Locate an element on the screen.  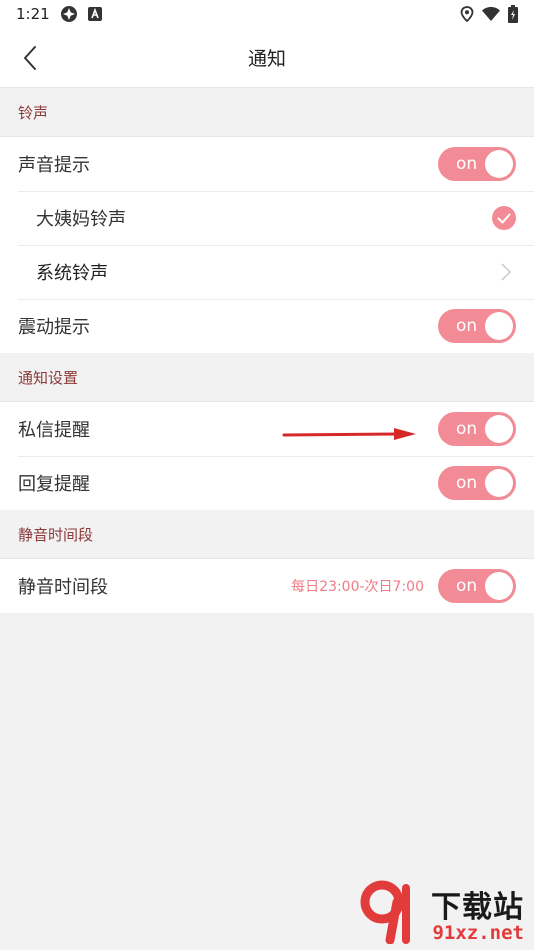
status-bar: 1:21 is located at coordinates (267, 14).